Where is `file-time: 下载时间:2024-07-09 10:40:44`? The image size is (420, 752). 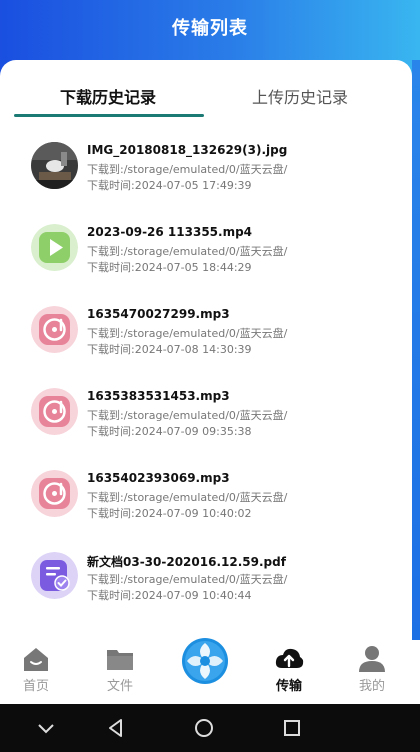
file-time: 下载时间:2024-07-09 10:40:44 is located at coordinates (169, 595).